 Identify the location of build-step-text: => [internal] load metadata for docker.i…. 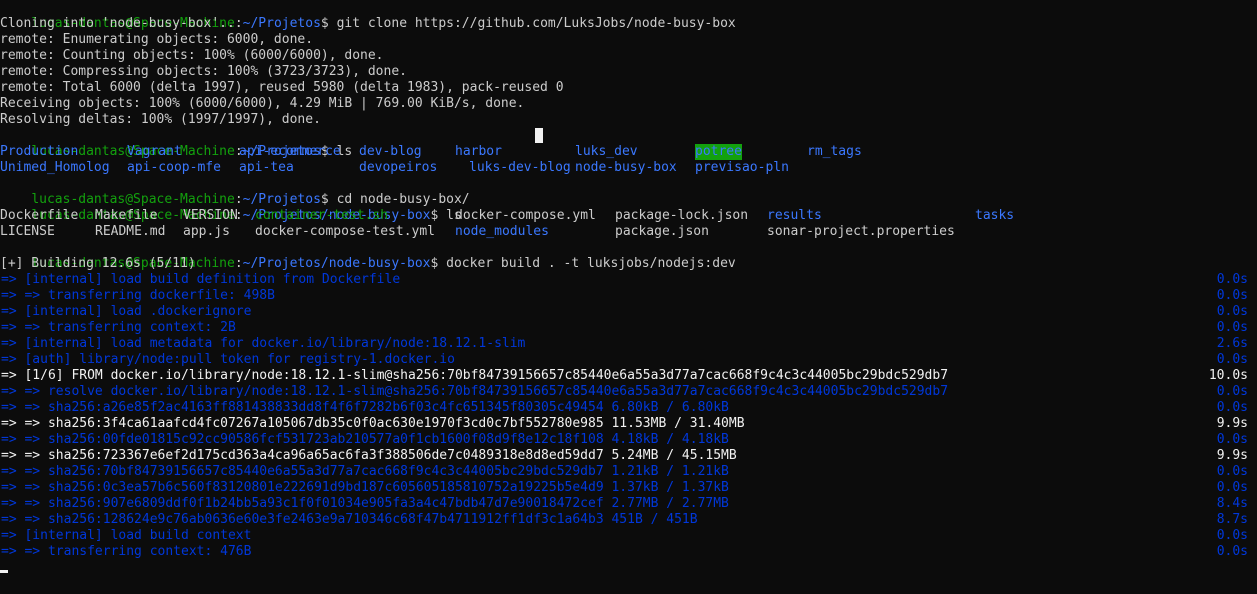
(263, 343).